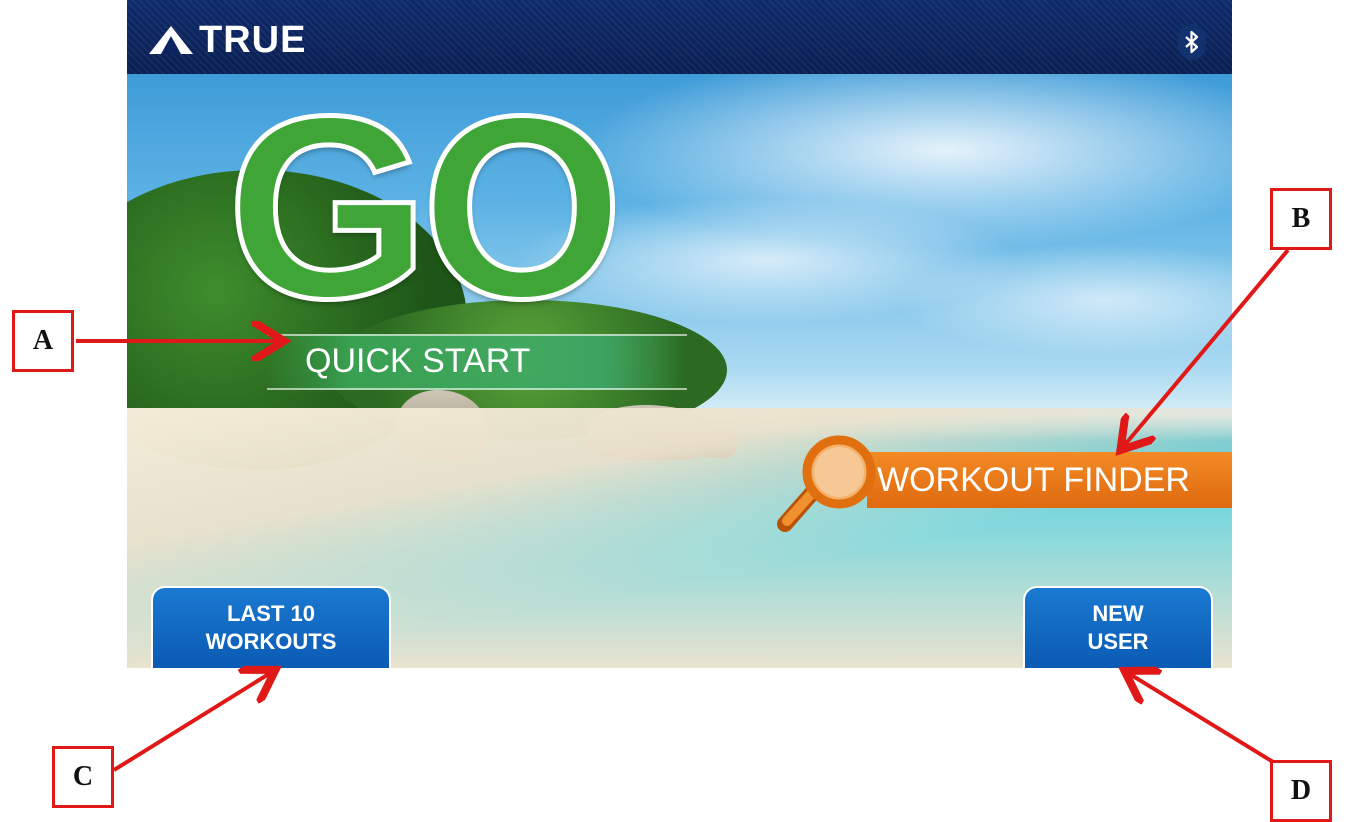 The width and height of the screenshot is (1347, 822). Describe the element at coordinates (1118, 641) in the screenshot. I see `new-user-line2: USER` at that location.